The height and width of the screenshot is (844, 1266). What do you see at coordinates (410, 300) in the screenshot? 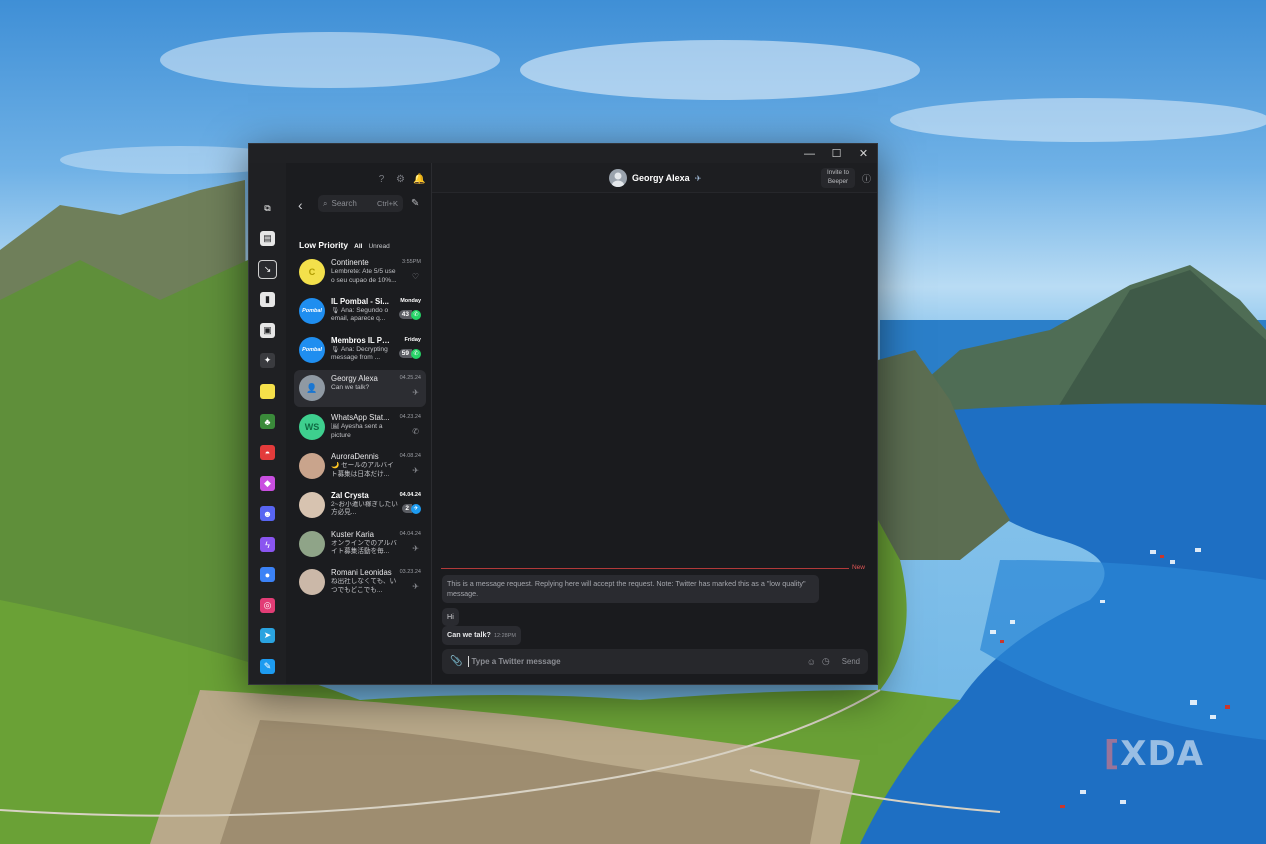
I see `chat-time: Monday` at bounding box center [410, 300].